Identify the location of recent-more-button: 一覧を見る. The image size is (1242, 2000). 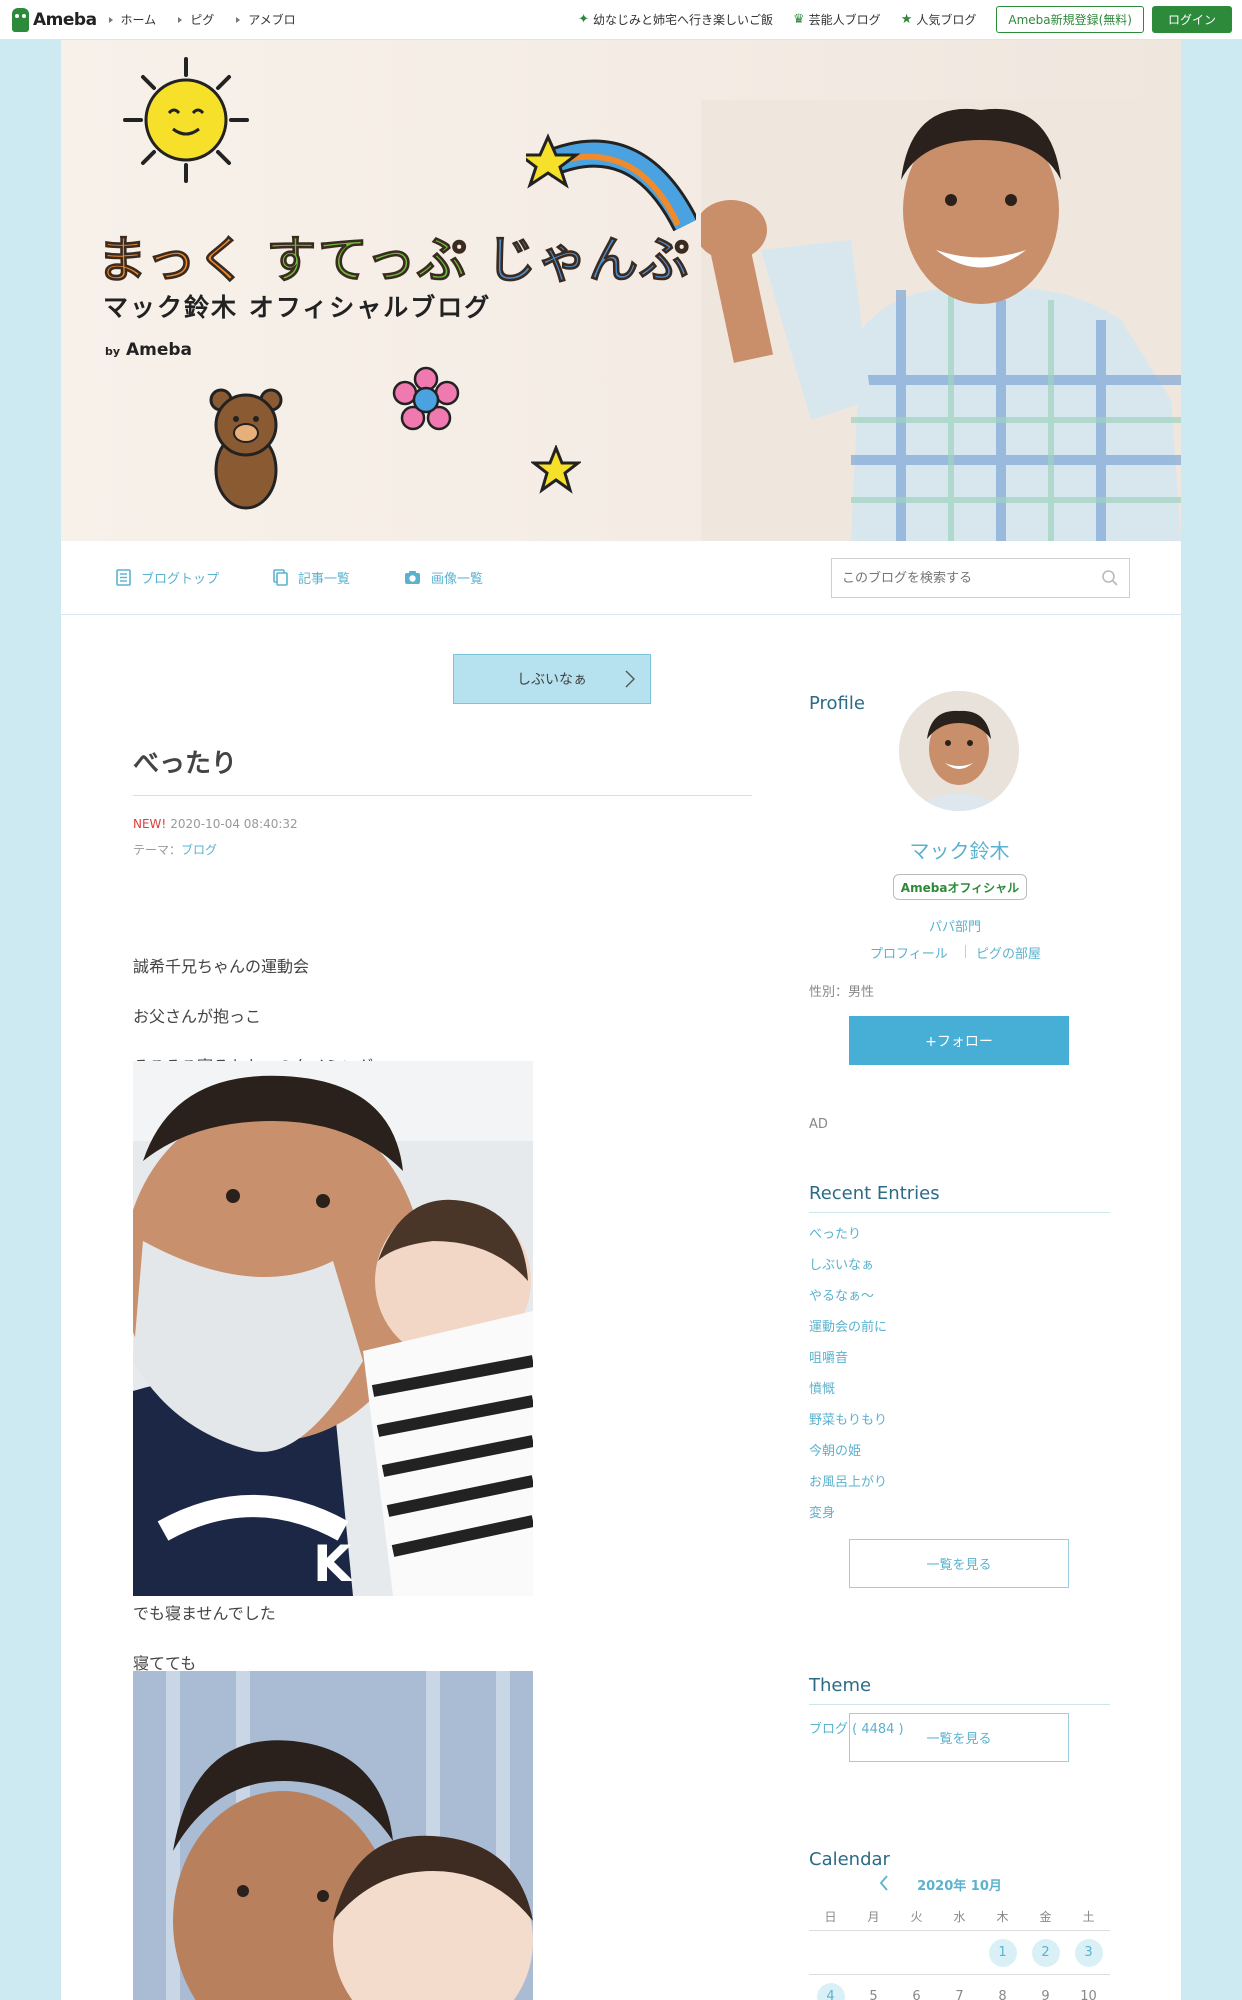
(959, 1563).